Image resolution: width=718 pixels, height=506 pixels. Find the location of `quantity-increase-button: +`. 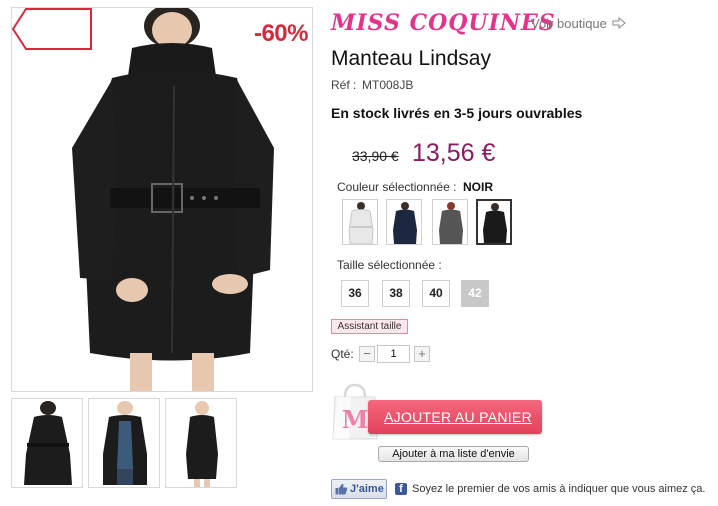

quantity-increase-button: + is located at coordinates (422, 354).